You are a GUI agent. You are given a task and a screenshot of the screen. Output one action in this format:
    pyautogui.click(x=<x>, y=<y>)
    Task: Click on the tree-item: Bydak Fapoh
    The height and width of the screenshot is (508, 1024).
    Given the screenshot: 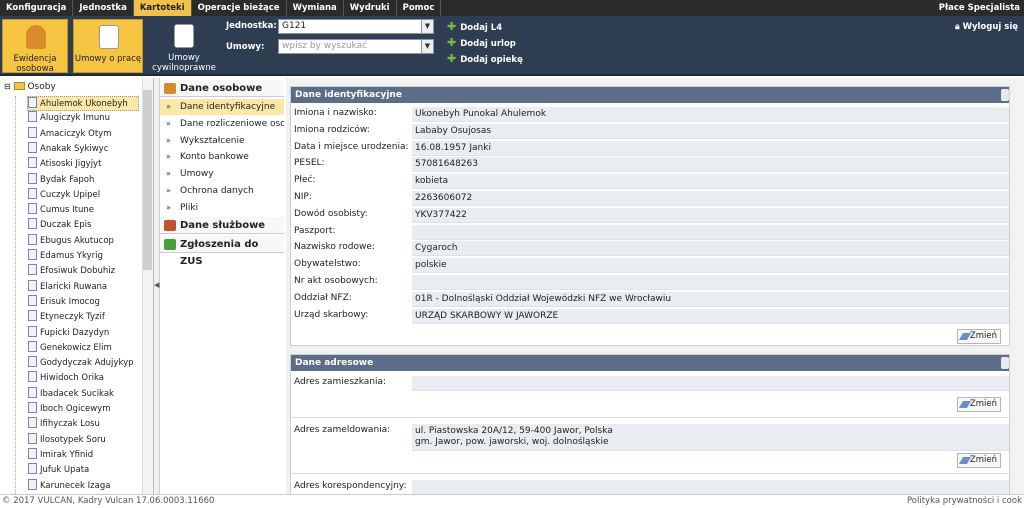 What is the action you would take?
    pyautogui.click(x=61, y=180)
    